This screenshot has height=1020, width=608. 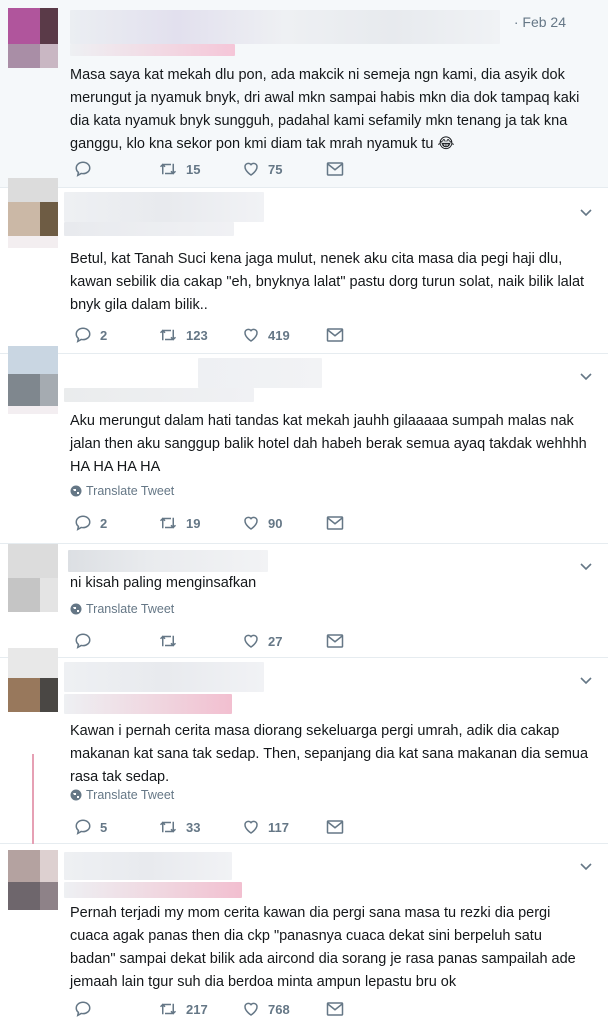 What do you see at coordinates (275, 641) in the screenshot?
I see `like-count: 27` at bounding box center [275, 641].